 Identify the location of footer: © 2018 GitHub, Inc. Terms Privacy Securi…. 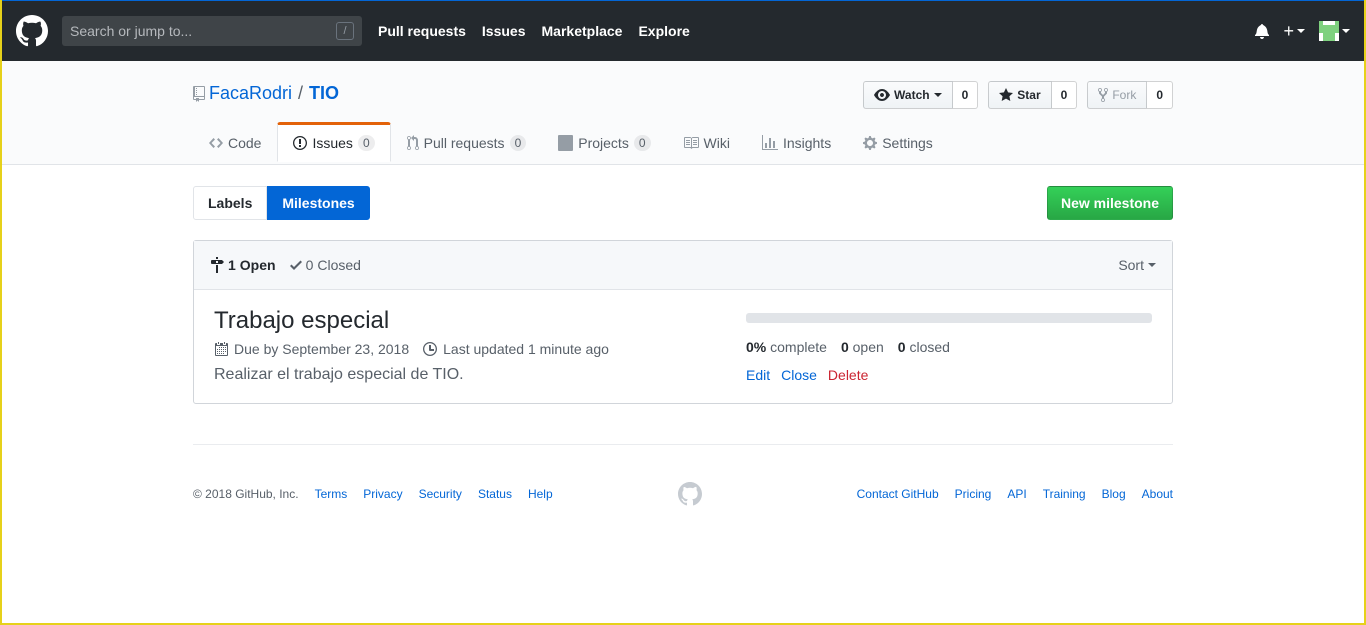
(683, 475).